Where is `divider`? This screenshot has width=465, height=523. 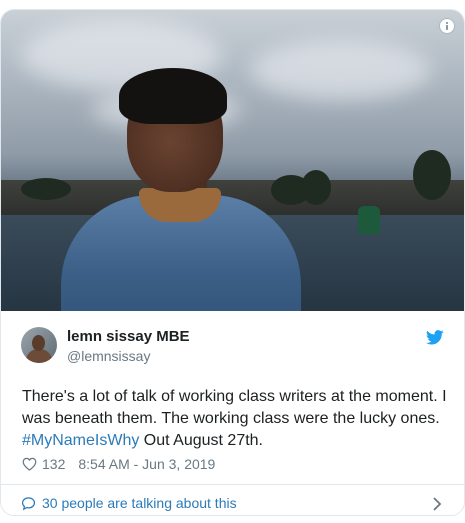 divider is located at coordinates (232, 484).